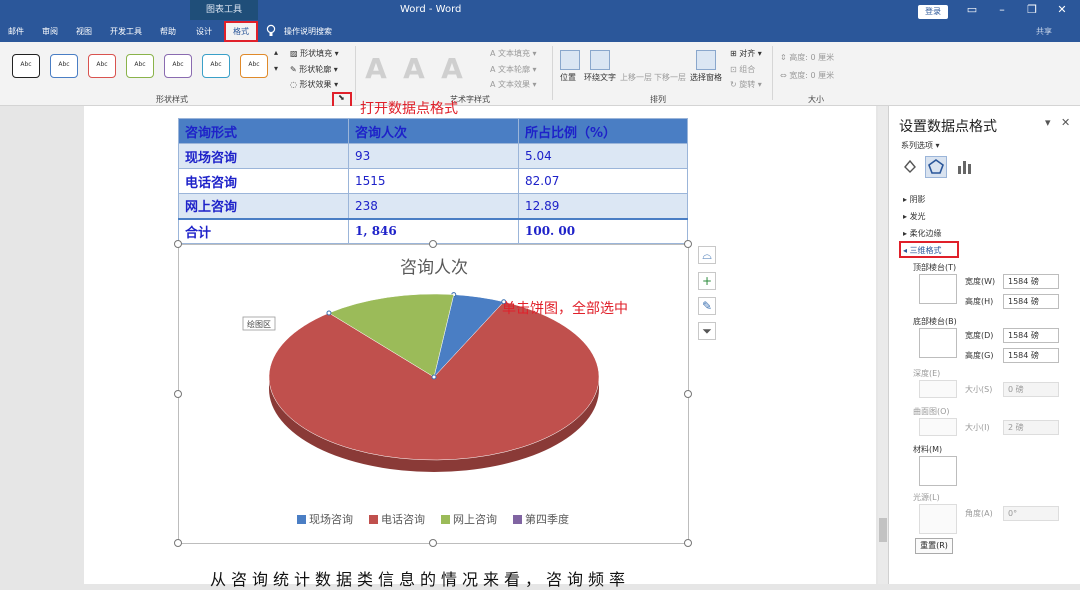  What do you see at coordinates (1002, 9) in the screenshot?
I see `minimize-icon: –` at bounding box center [1002, 9].